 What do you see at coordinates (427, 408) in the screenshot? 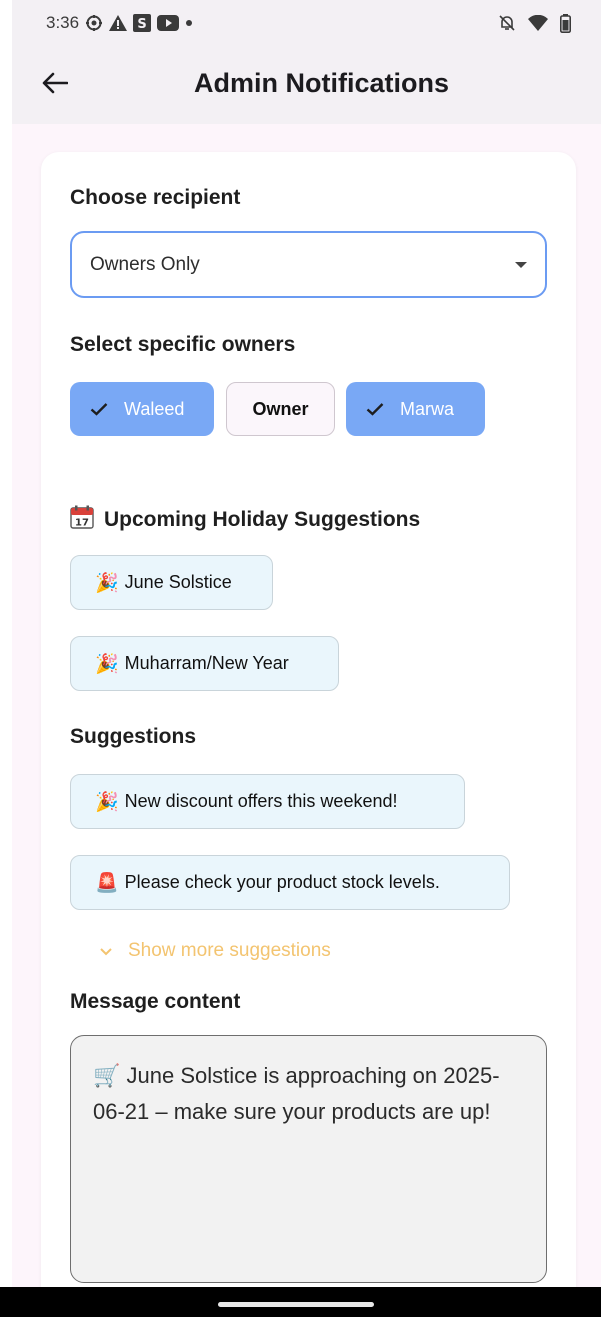
I see `owner-chip-label: Marwa` at bounding box center [427, 408].